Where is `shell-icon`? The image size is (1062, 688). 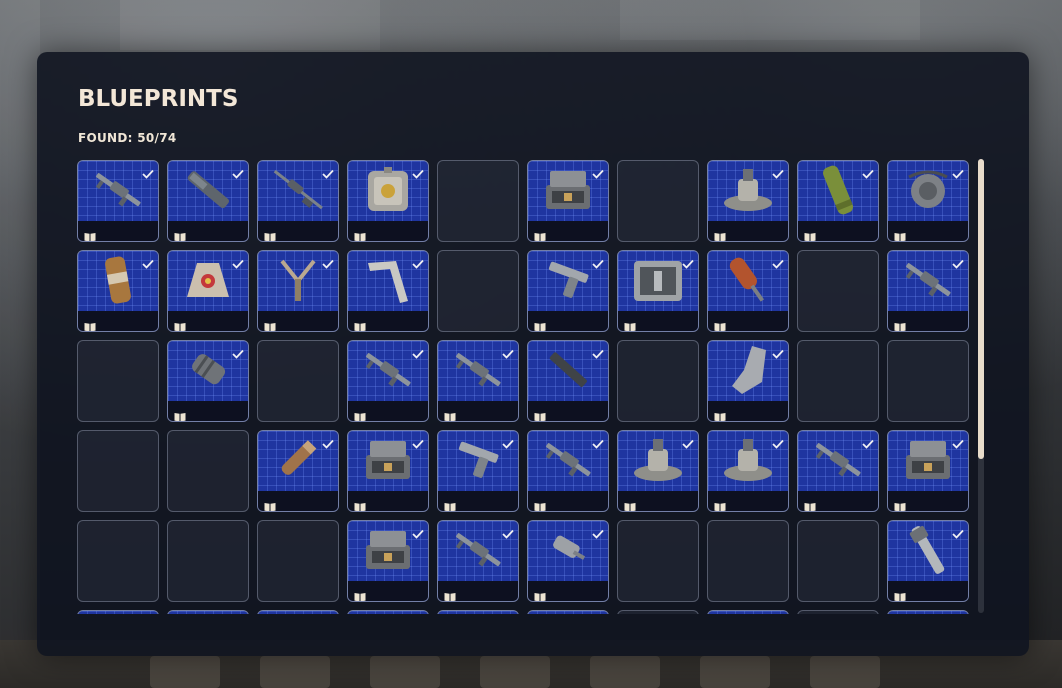
shell-icon is located at coordinates (298, 462).